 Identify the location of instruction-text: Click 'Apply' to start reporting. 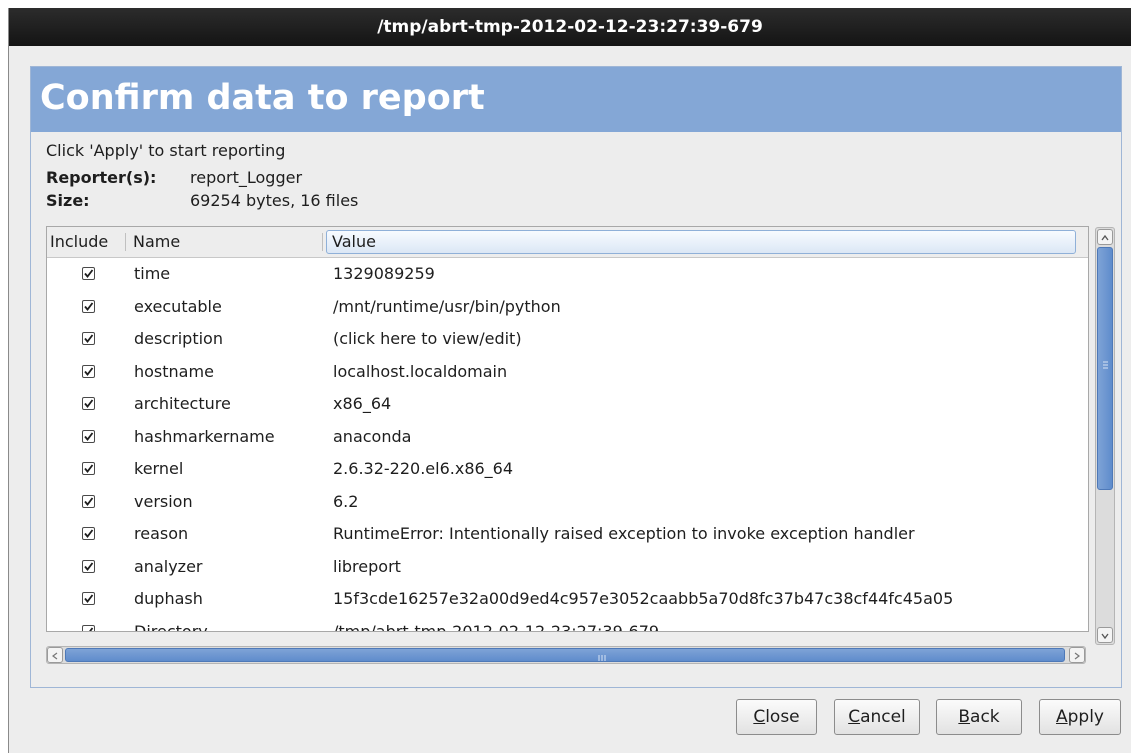
(166, 150).